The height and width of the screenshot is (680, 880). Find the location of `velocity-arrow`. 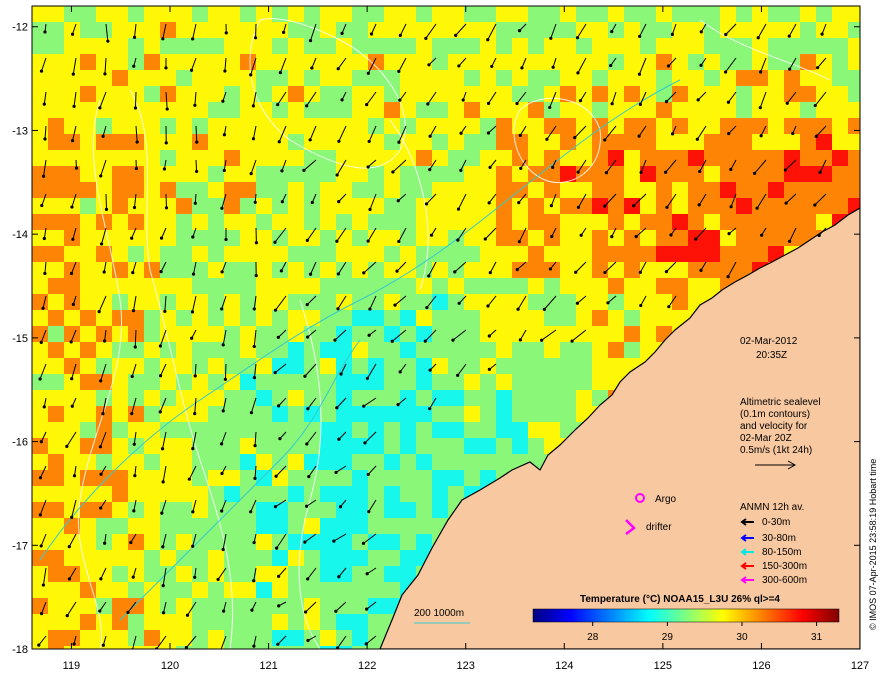

velocity-arrow is located at coordinates (135, 100).